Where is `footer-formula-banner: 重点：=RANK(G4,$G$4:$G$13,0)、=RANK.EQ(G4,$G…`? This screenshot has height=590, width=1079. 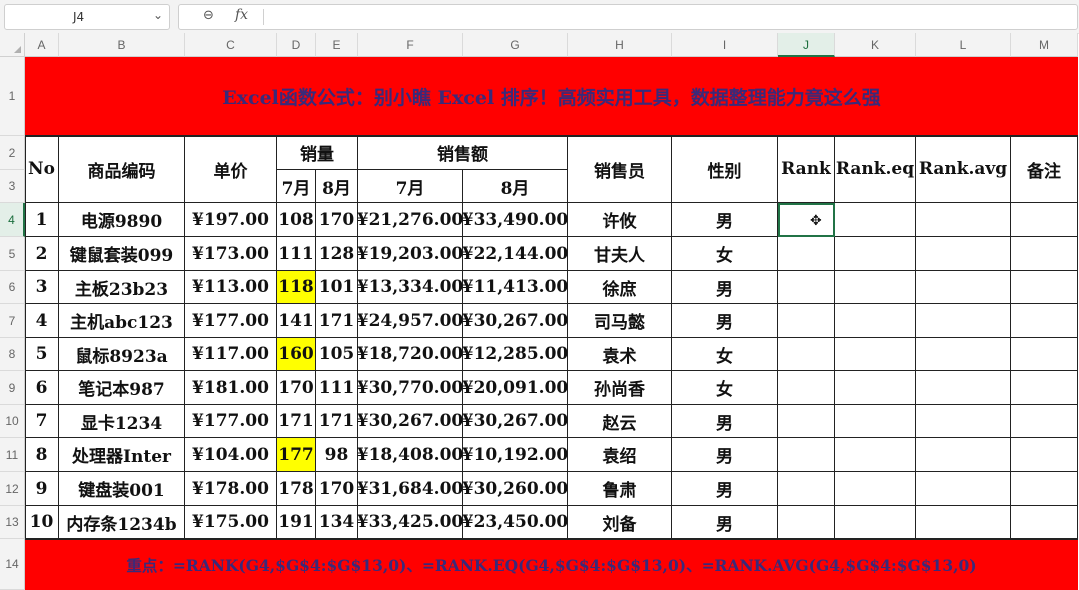
footer-formula-banner: 重点：=RANK(G4,$G$4:$G$13,0)、=RANK.EQ(G4,$G… is located at coordinates (551, 564).